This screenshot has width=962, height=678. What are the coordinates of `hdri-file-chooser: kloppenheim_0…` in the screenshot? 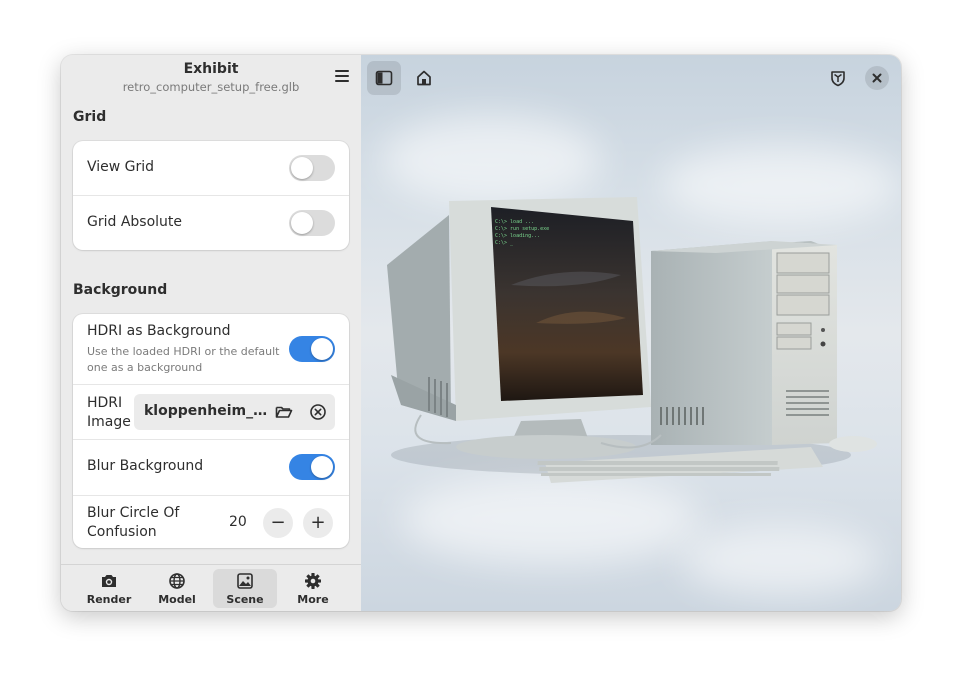 It's located at (234, 412).